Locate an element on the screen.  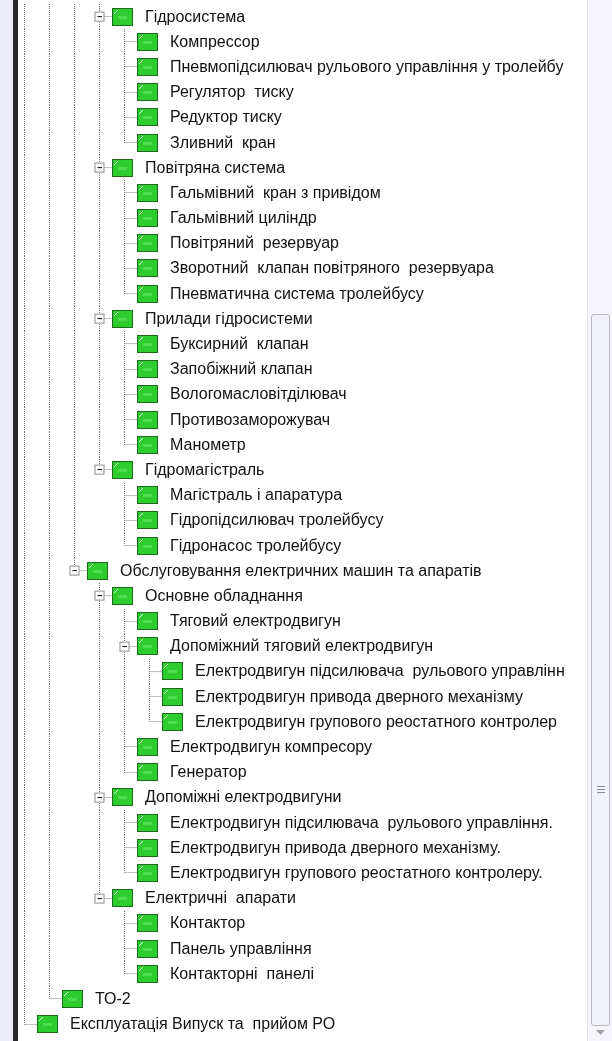
tree-item-label: Електродвигун підсилювача рульового управлінн is located at coordinates (380, 671).